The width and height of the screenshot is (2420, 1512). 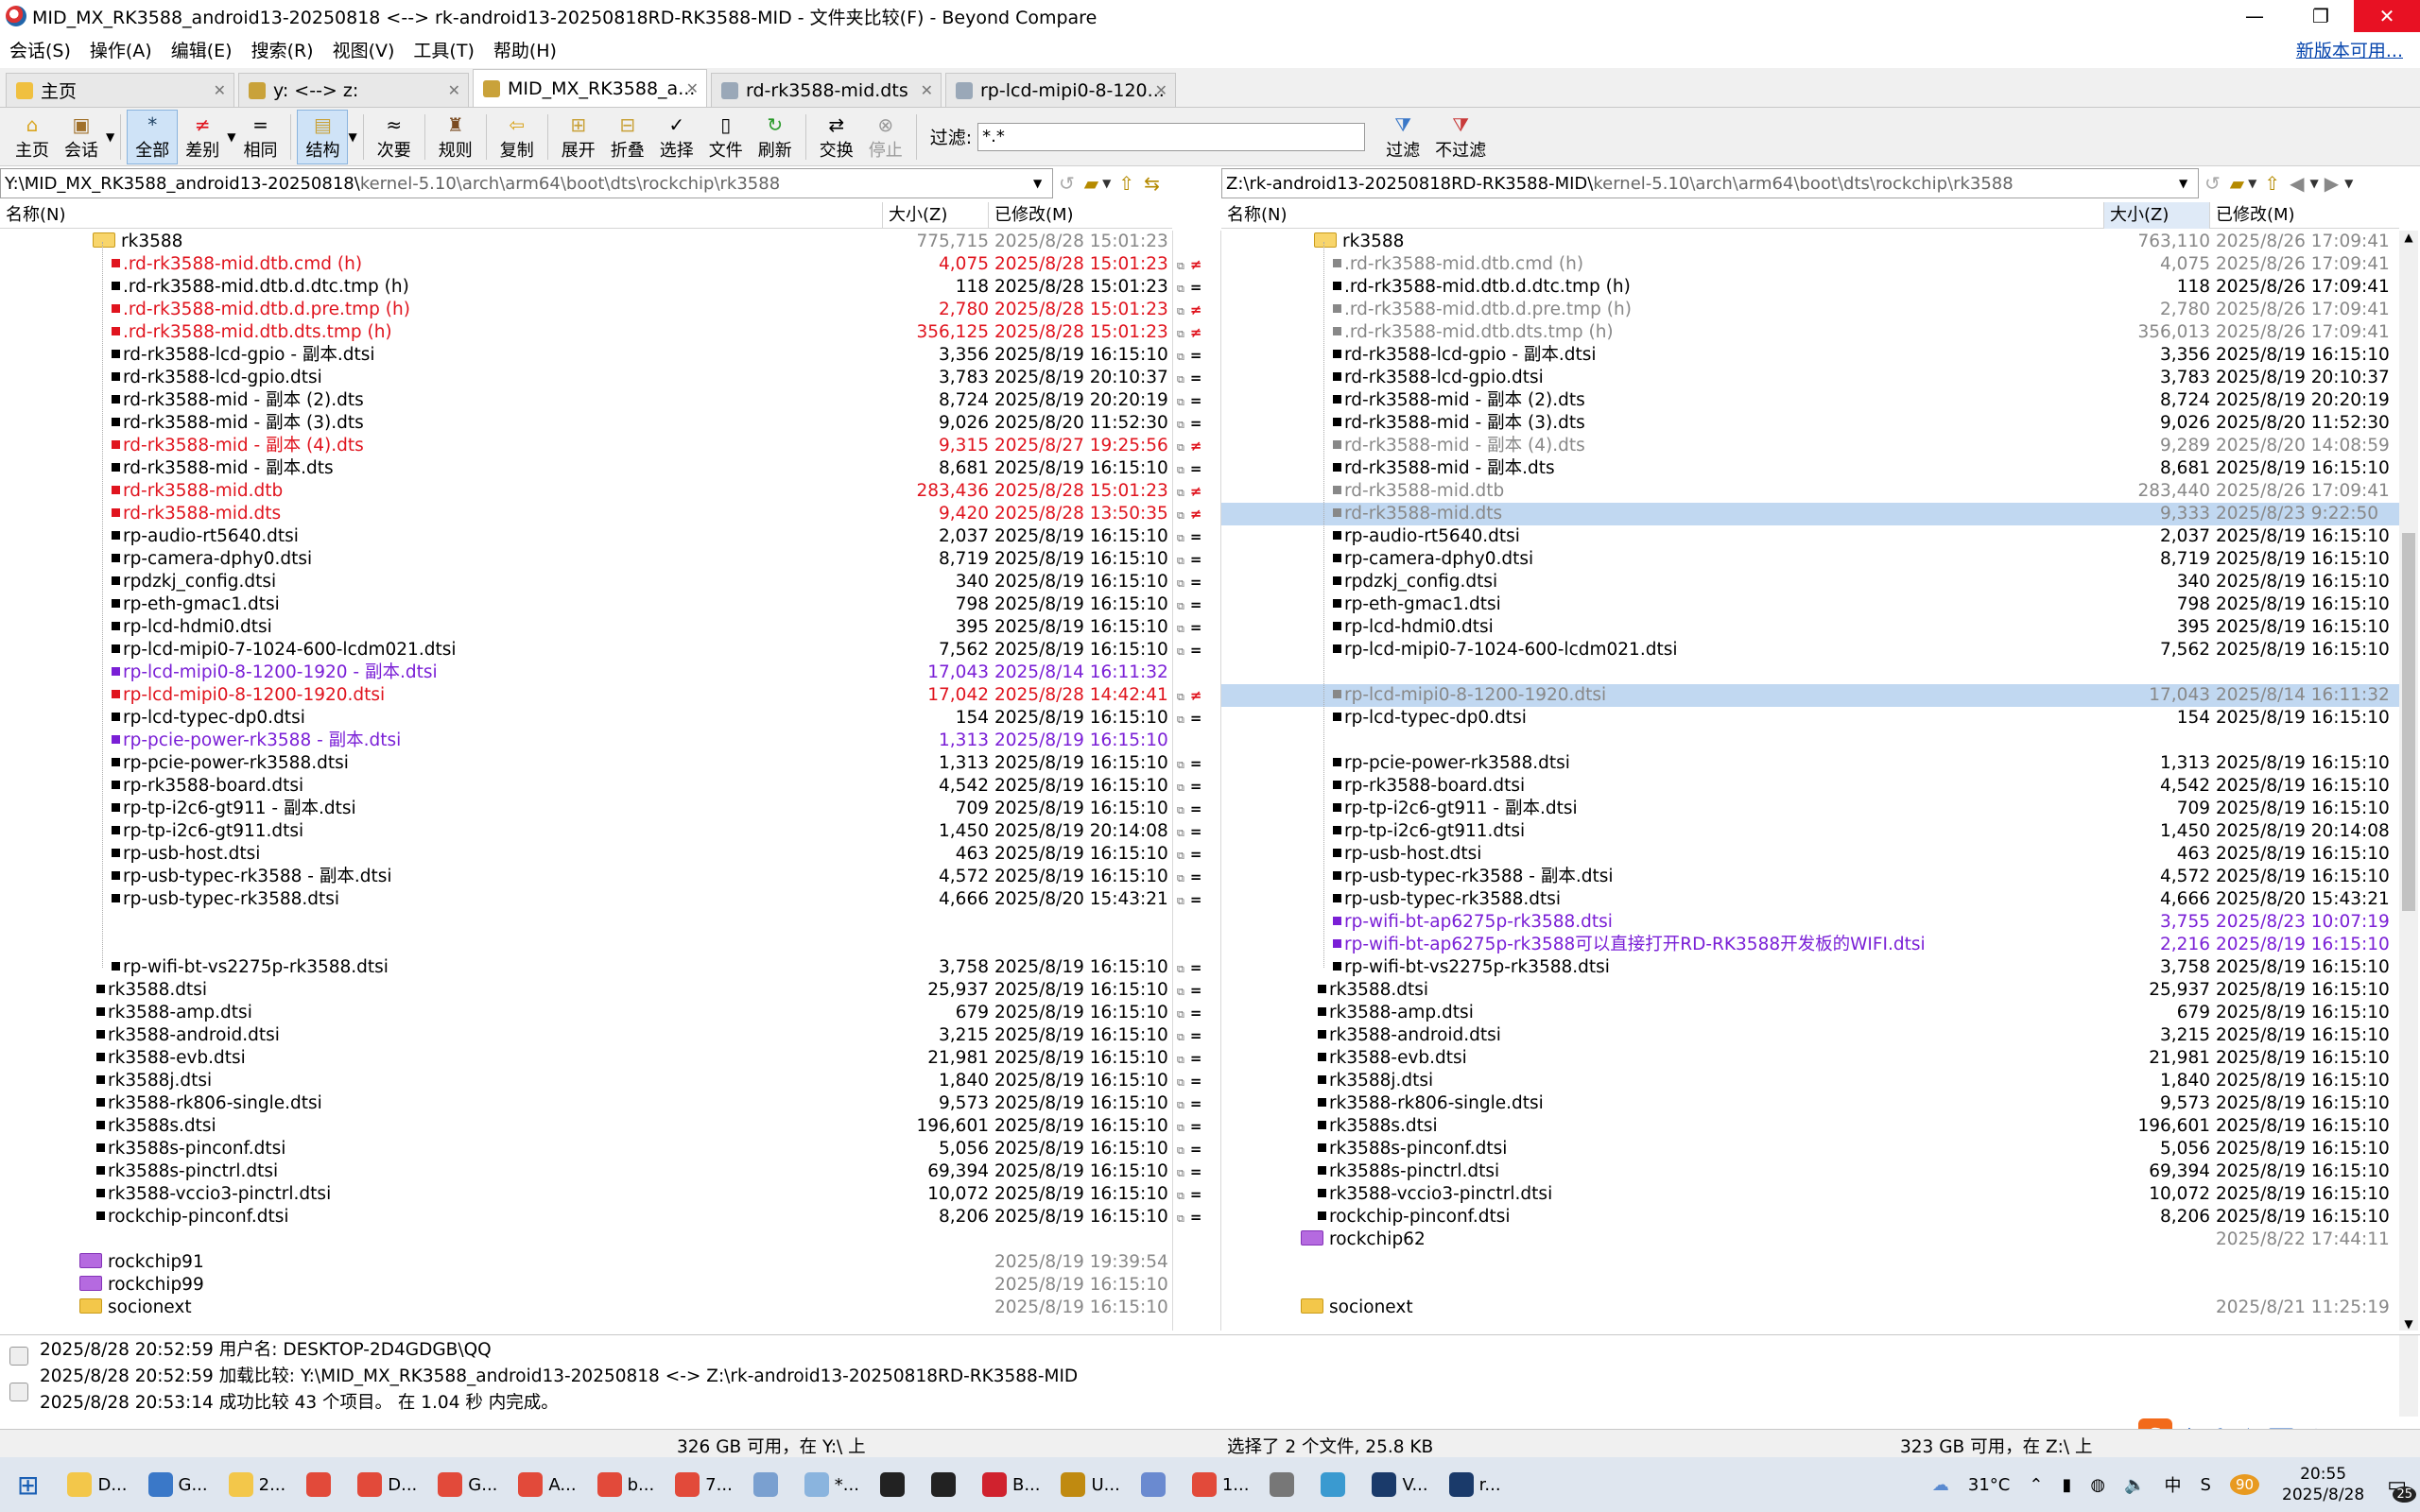 I want to click on ime-icon: 中, so click(x=2173, y=1484).